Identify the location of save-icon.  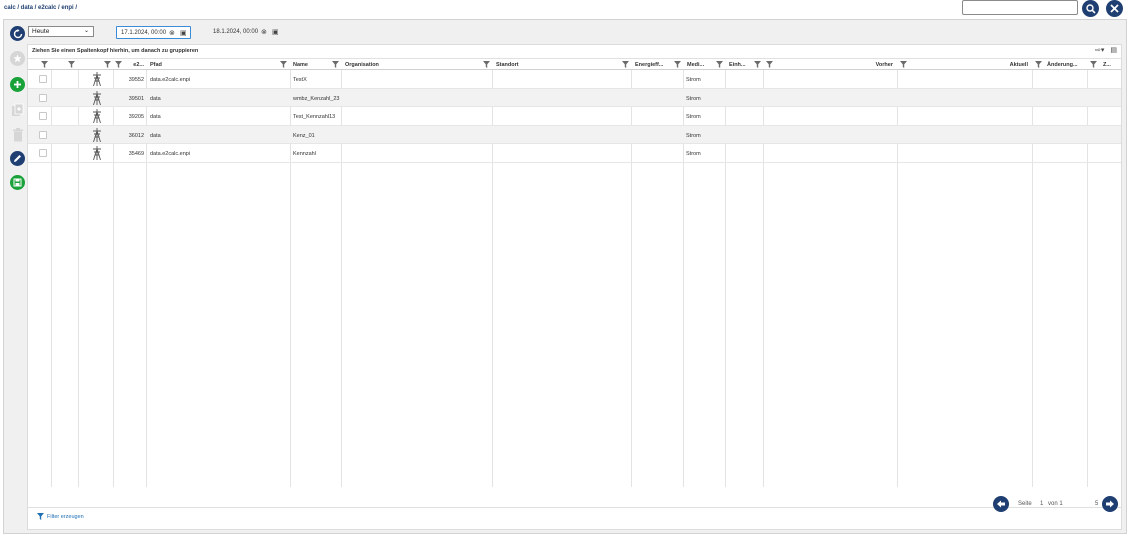
(17, 182).